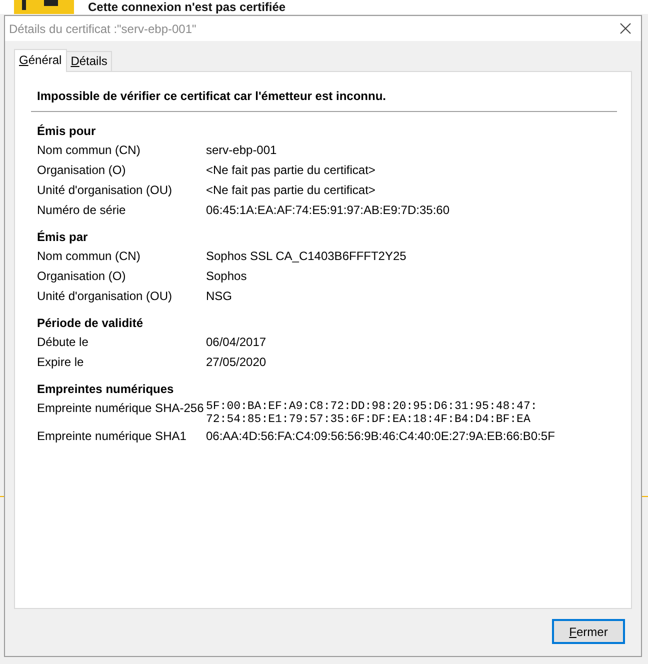 This screenshot has width=648, height=664. What do you see at coordinates (63, 237) in the screenshot?
I see `section-heading: Émis par` at bounding box center [63, 237].